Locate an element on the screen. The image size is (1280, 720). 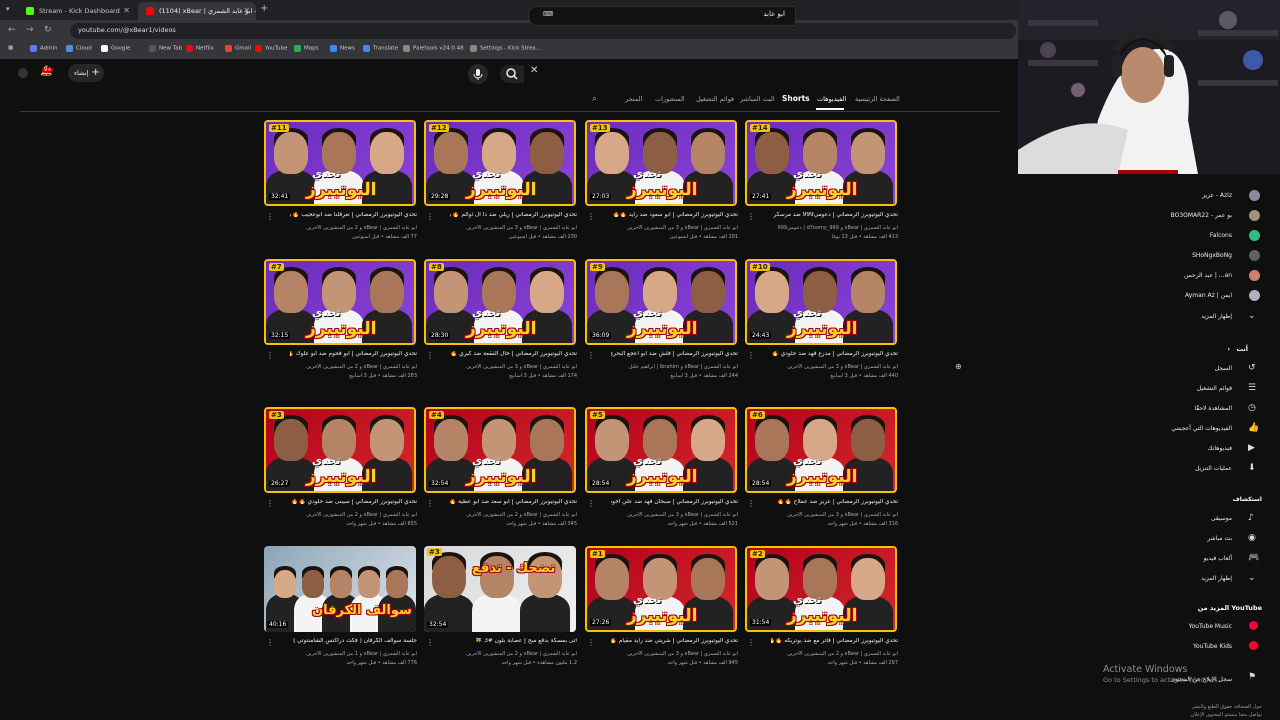
video-thumbnail: تحدي اليوتيبرز #7 32:15 is located at coordinates (340, 302).